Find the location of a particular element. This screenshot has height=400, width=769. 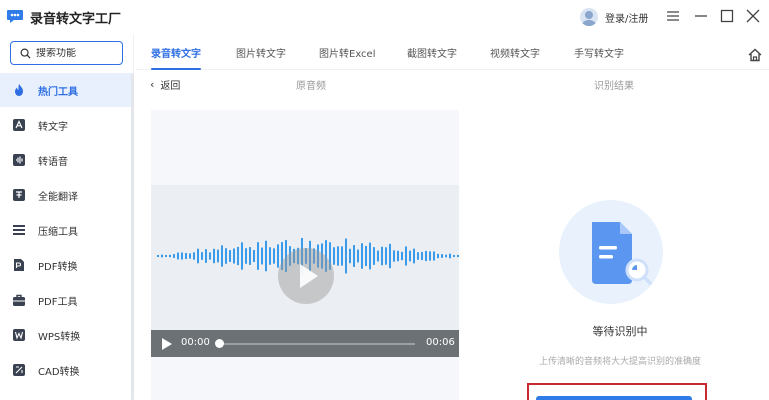

pdf-tool-icon is located at coordinates (19, 300).